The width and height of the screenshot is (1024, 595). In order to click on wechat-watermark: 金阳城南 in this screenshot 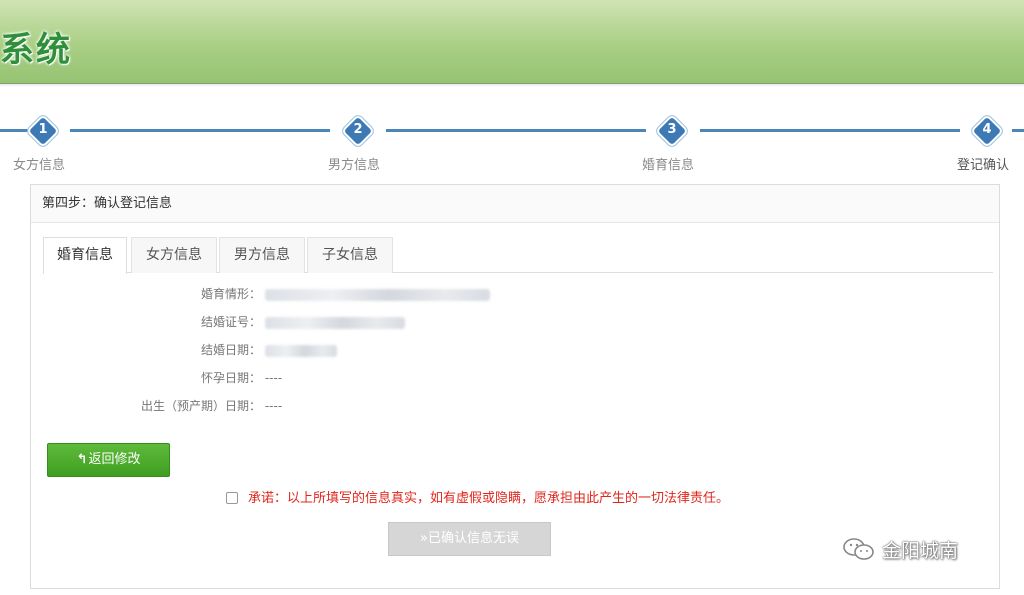, I will do `click(900, 549)`.